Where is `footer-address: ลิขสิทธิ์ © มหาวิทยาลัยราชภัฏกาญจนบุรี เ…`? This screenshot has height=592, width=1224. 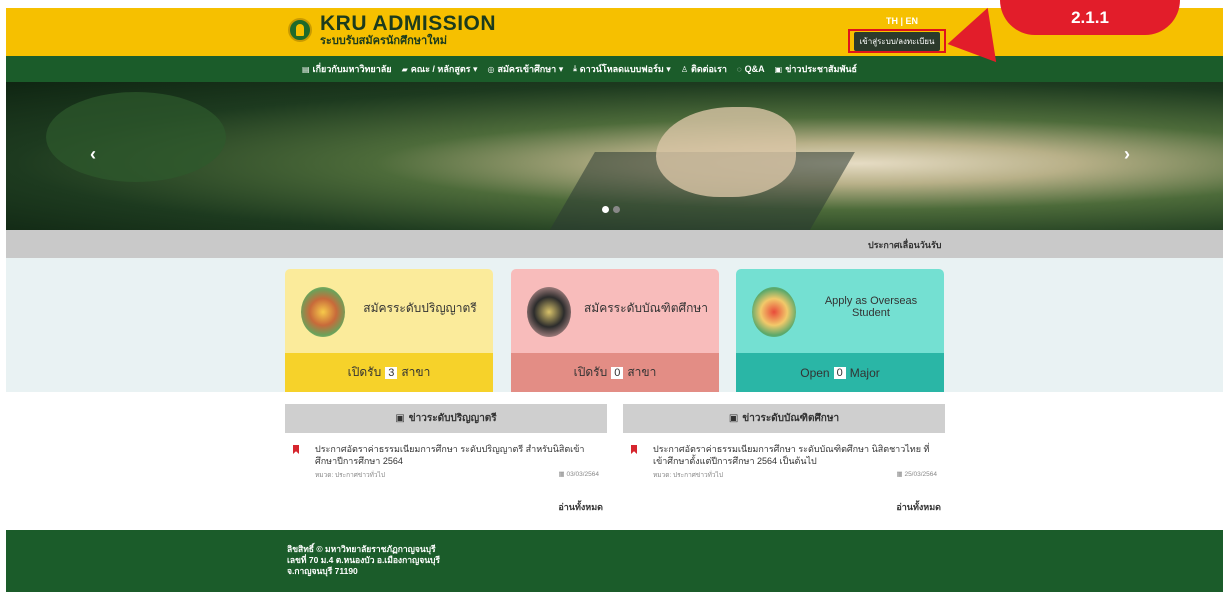
footer-address: ลิขสิทธิ์ © มหาวิทยาลัยราชภัฏกาญจนบุรี เ… is located at coordinates (363, 560).